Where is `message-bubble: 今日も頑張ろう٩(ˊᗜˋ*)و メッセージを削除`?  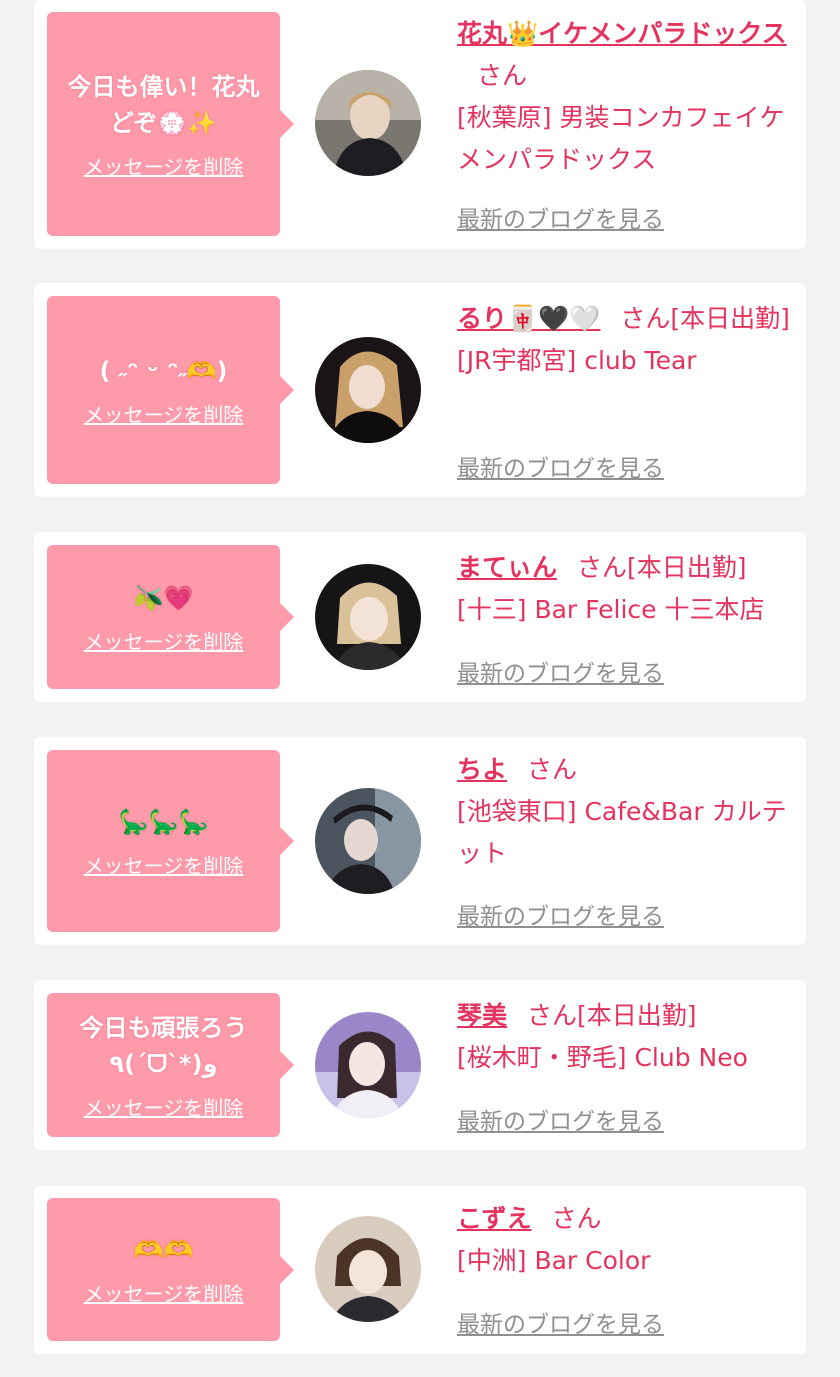
message-bubble: 今日も頑張ろう٩(ˊᗜˋ*)و メッセージを削除 is located at coordinates (170, 1065).